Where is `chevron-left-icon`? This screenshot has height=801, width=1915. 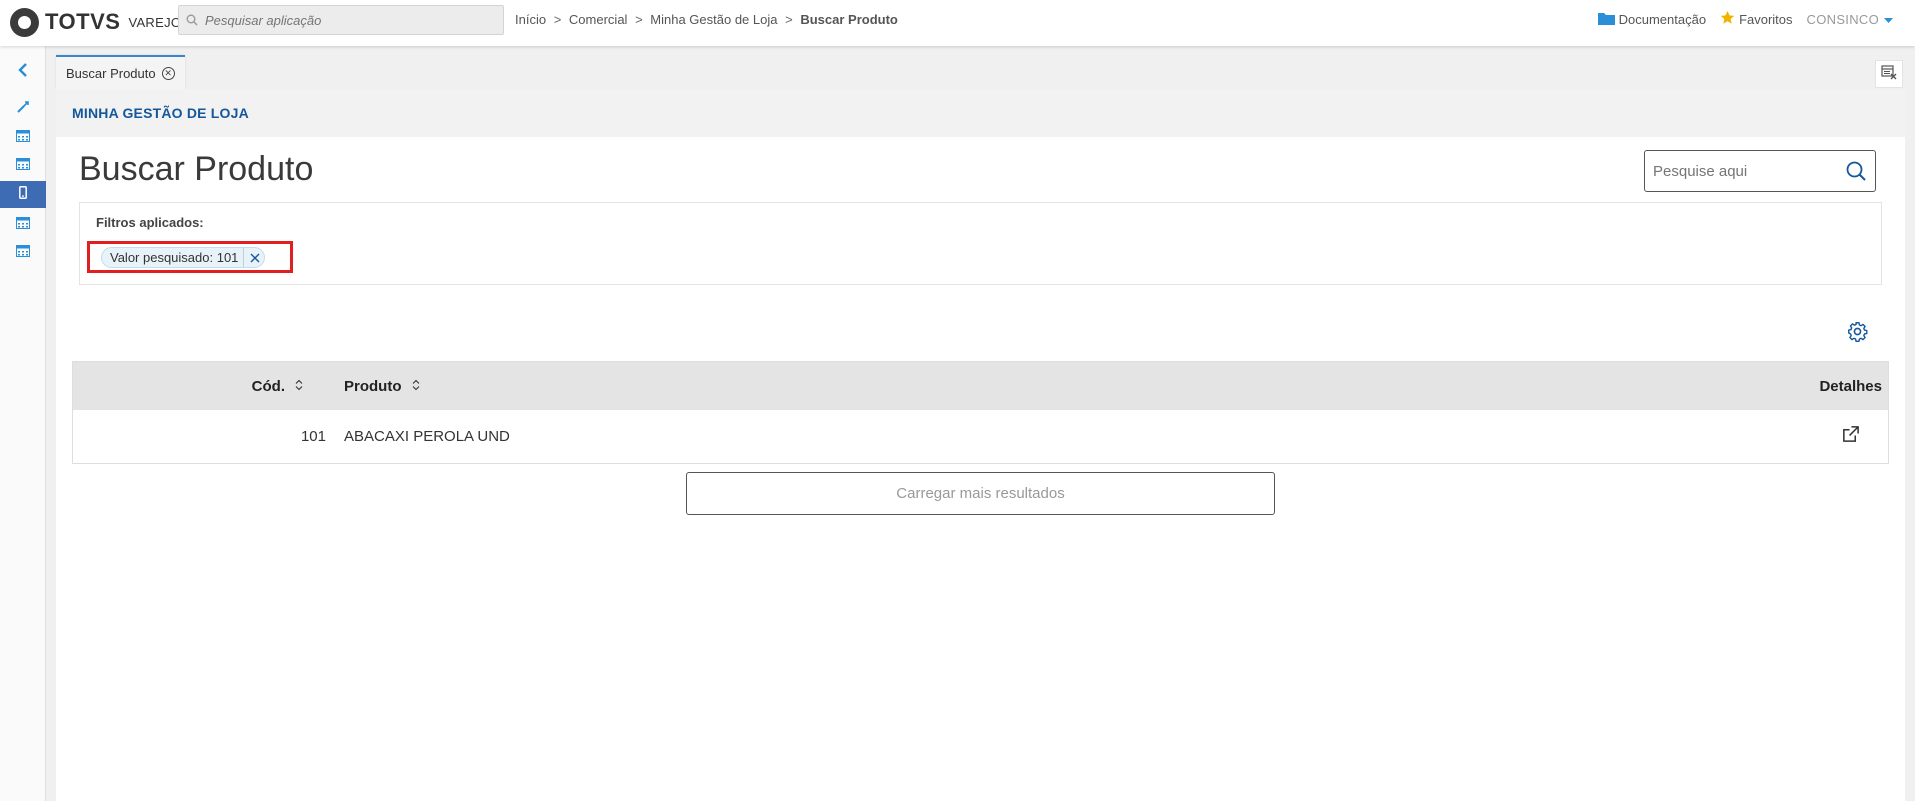 chevron-left-icon is located at coordinates (23, 72).